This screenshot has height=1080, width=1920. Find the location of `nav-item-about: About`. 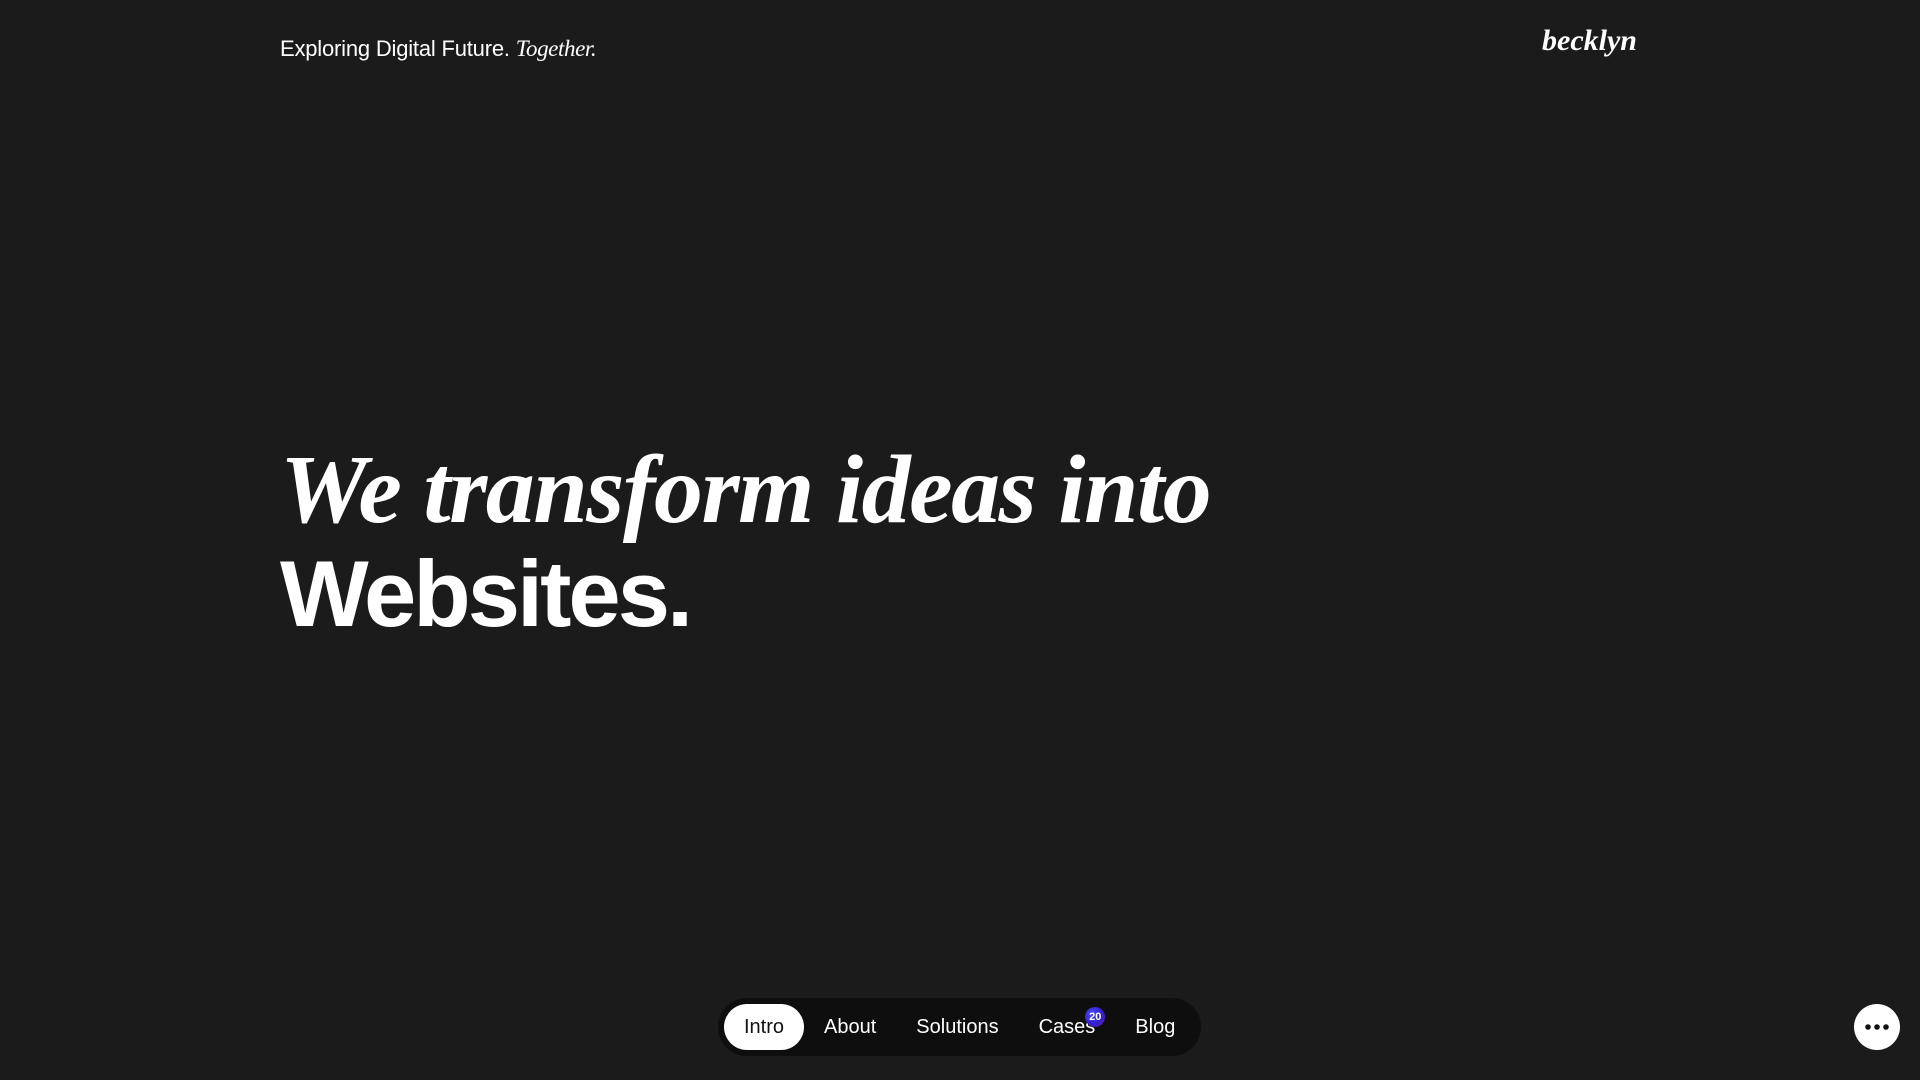

nav-item-about: About is located at coordinates (850, 1027).